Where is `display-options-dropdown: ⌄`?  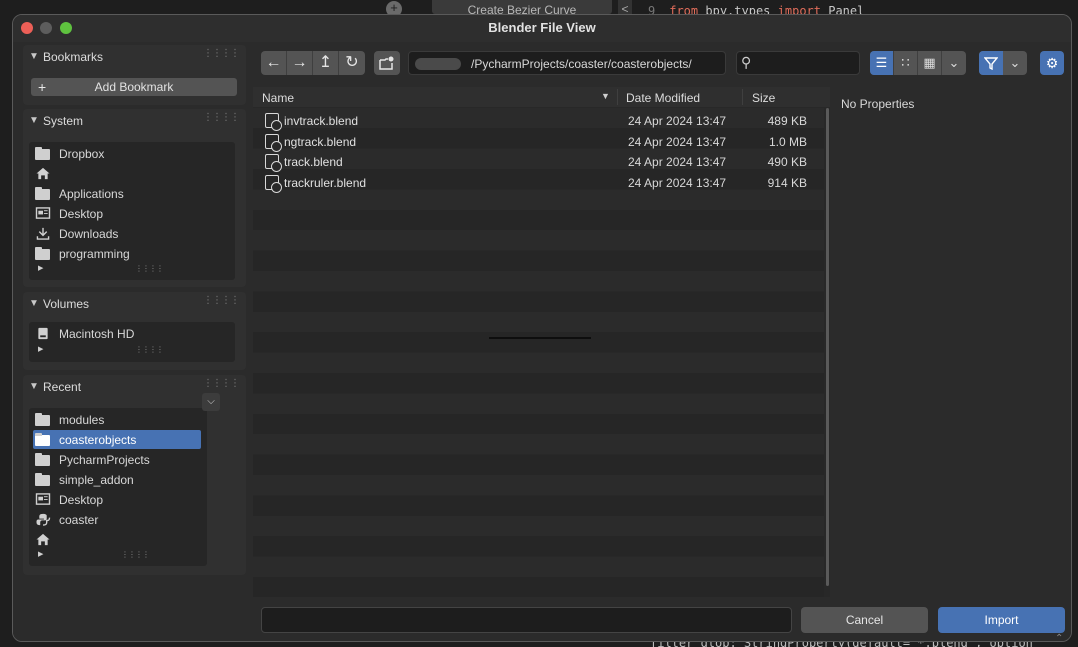
display-options-dropdown: ⌄ is located at coordinates (954, 63).